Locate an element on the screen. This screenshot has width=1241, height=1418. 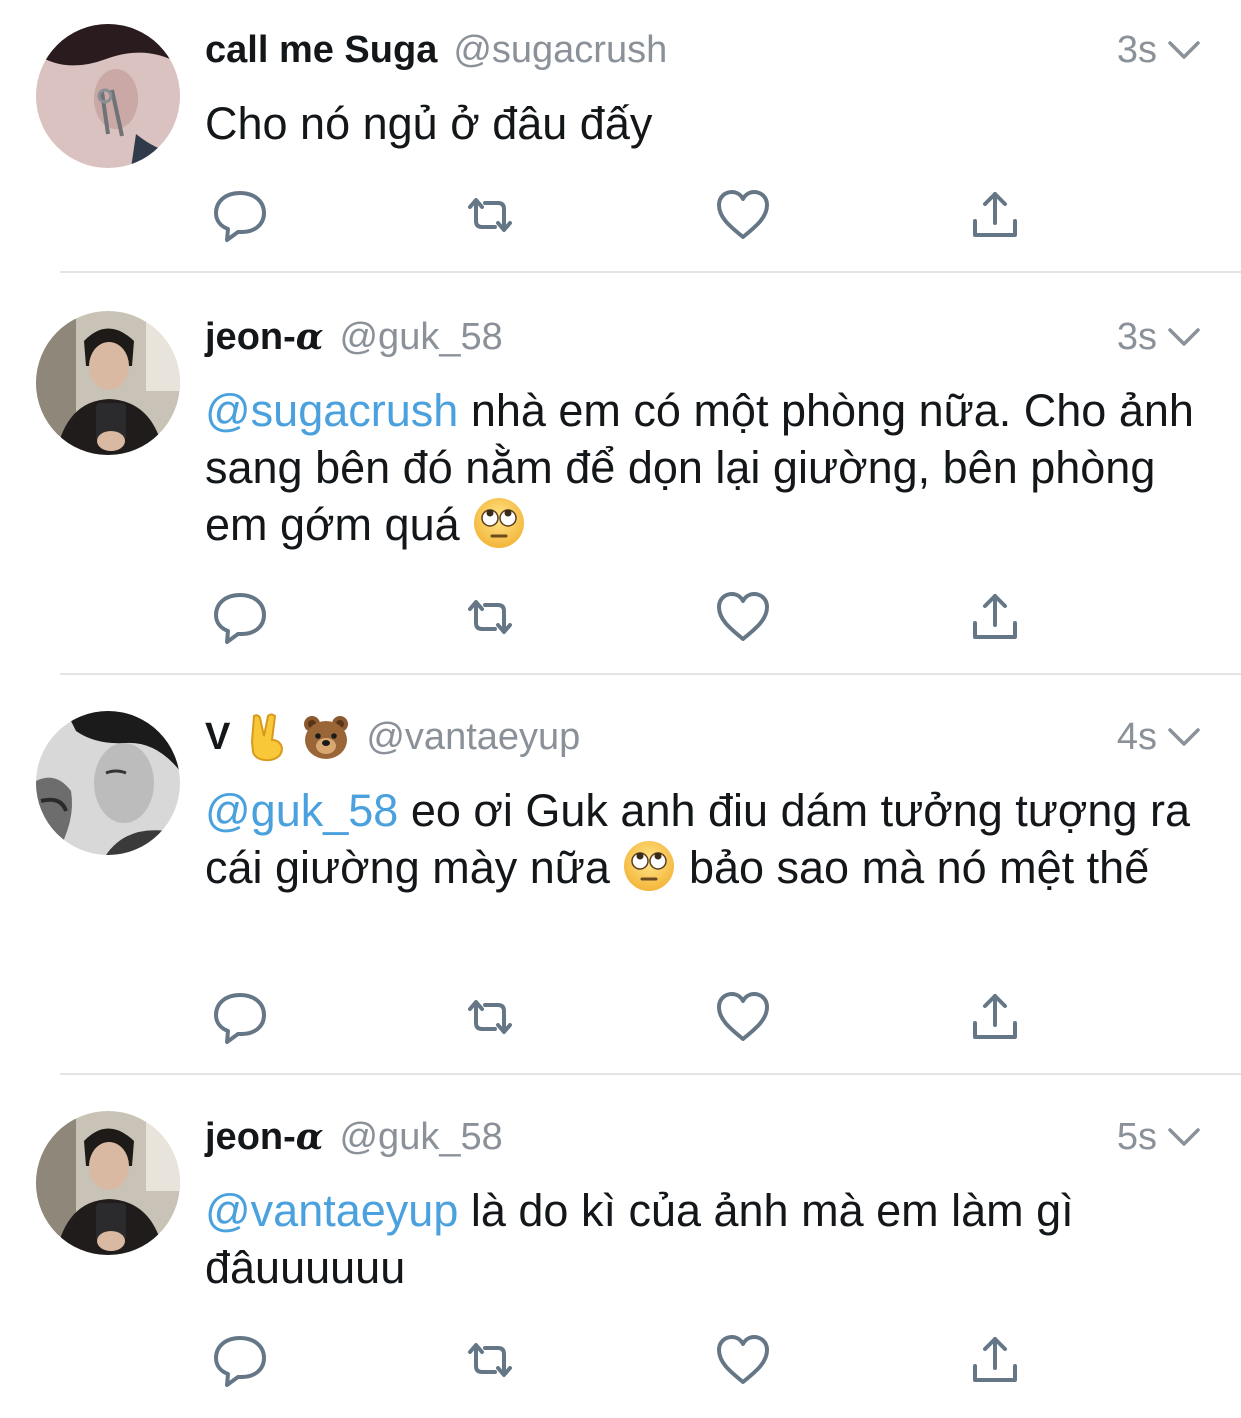
timestamp: 4s is located at coordinates (1137, 737).